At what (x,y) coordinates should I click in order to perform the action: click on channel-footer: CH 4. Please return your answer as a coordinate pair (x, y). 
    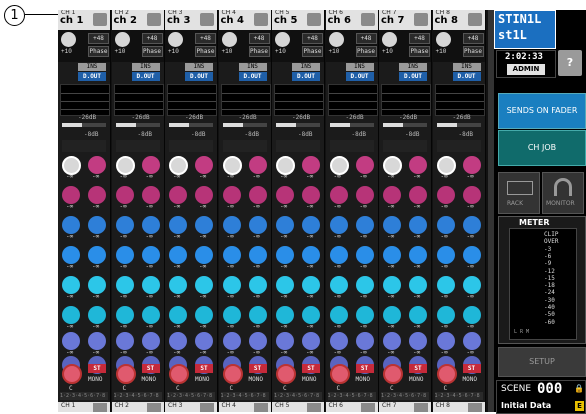
    Looking at the image, I should click on (244, 407).